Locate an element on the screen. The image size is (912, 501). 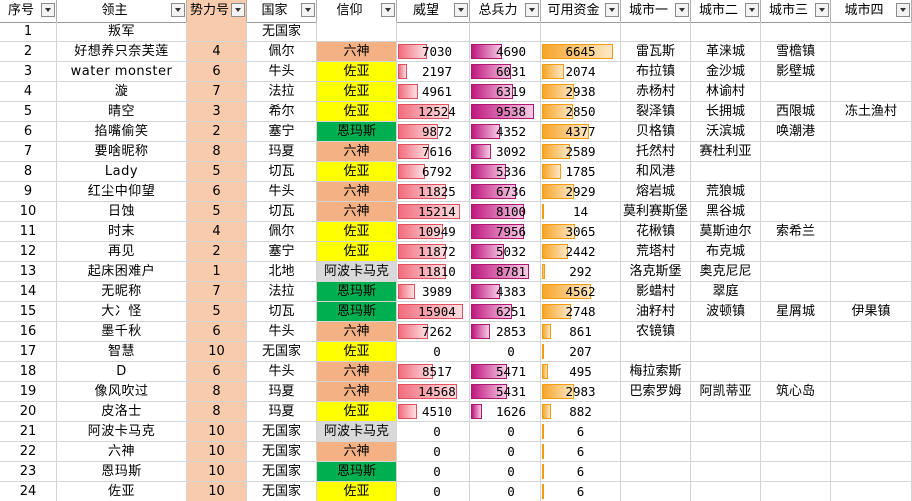
cell-city1: 巴索罗姆 is located at coordinates (656, 392).